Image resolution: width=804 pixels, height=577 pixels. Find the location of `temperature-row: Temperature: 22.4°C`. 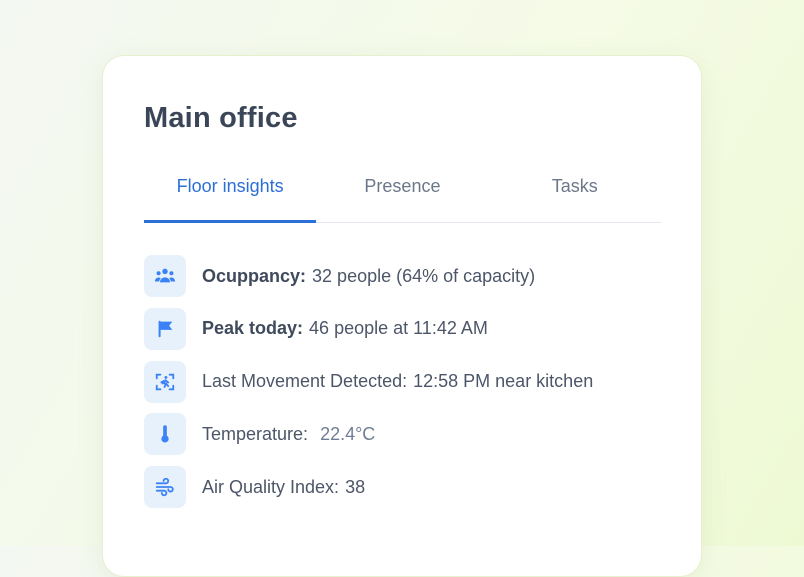

temperature-row: Temperature: 22.4°C is located at coordinates (368, 434).